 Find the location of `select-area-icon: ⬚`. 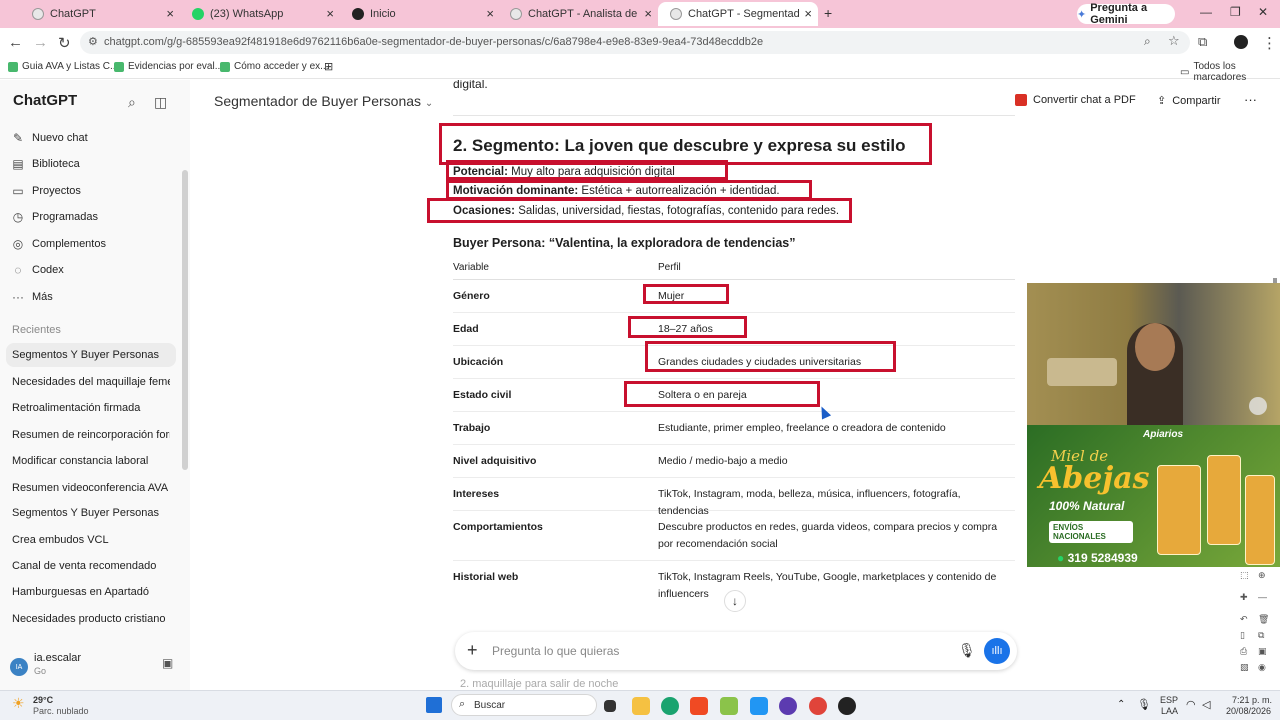

select-area-icon: ⬚ is located at coordinates (1244, 575).